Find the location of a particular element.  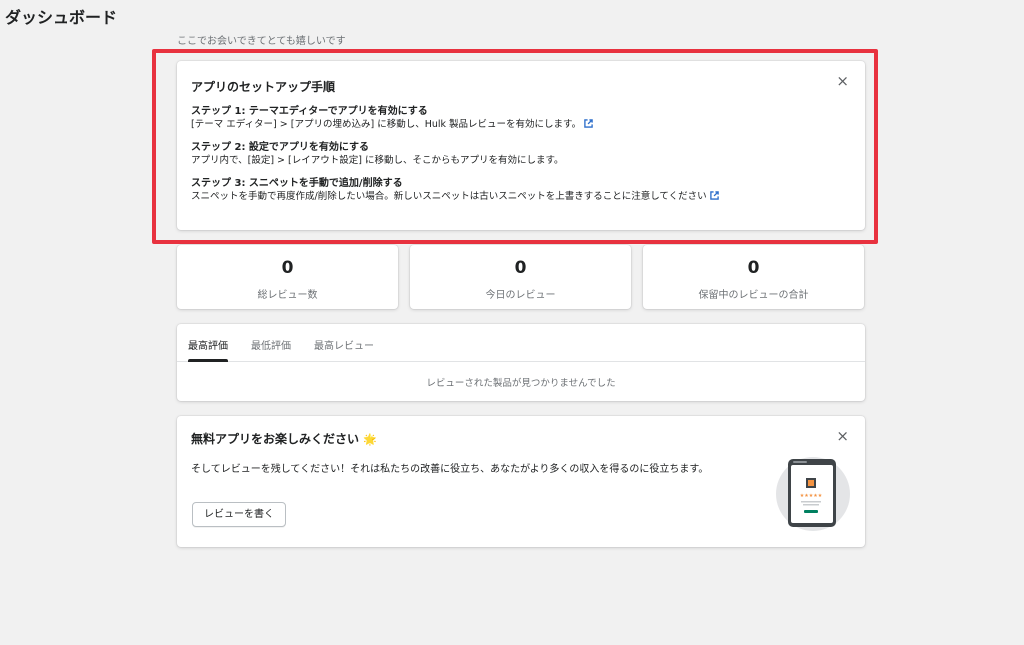

tab-top-reviews: 最高レビュー is located at coordinates (344, 342).